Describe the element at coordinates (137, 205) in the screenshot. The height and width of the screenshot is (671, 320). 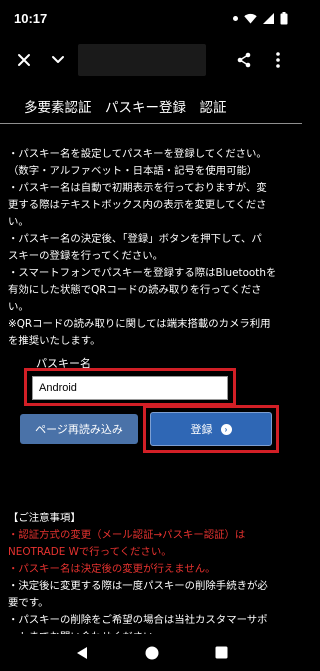
I see `instruction-line: 更する際はテキストボックス内の表示を変更してくださ` at that location.